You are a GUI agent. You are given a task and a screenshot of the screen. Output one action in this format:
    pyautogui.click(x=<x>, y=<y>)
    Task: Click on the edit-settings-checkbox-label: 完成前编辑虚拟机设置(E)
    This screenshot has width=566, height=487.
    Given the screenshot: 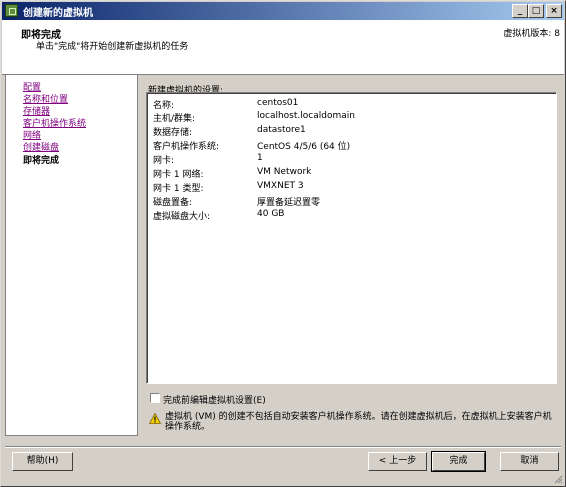 What is the action you would take?
    pyautogui.click(x=214, y=399)
    